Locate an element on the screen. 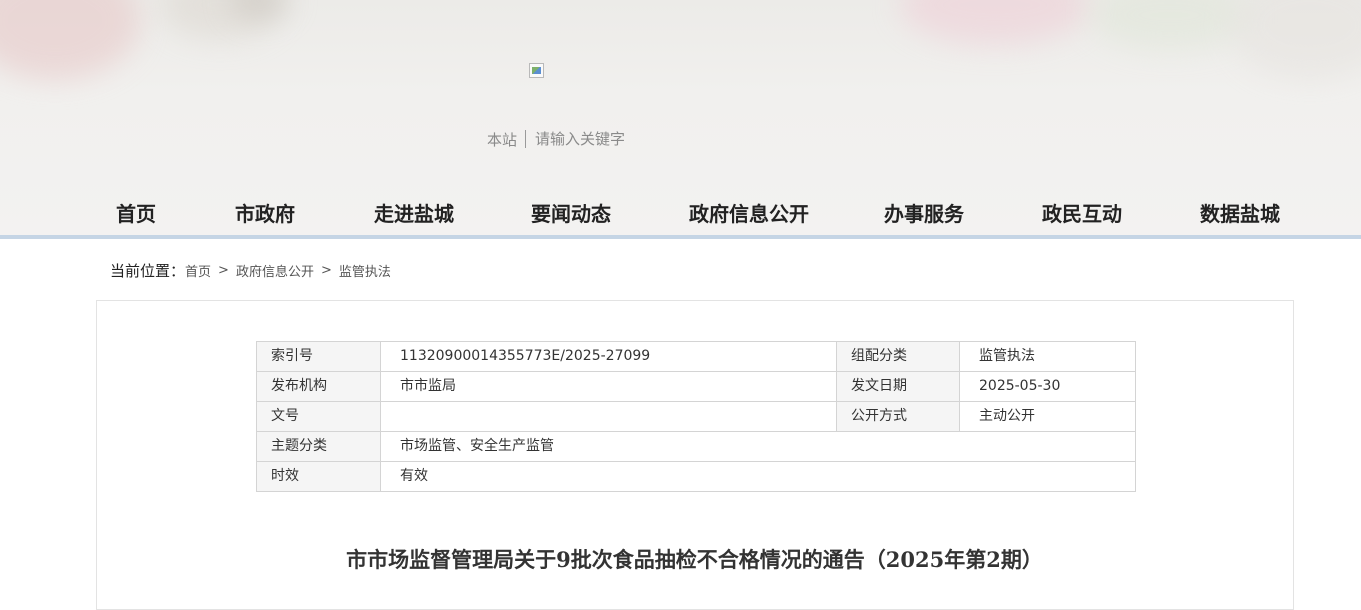 The image size is (1361, 610). search-scope-label: 本站 is located at coordinates (502, 139).